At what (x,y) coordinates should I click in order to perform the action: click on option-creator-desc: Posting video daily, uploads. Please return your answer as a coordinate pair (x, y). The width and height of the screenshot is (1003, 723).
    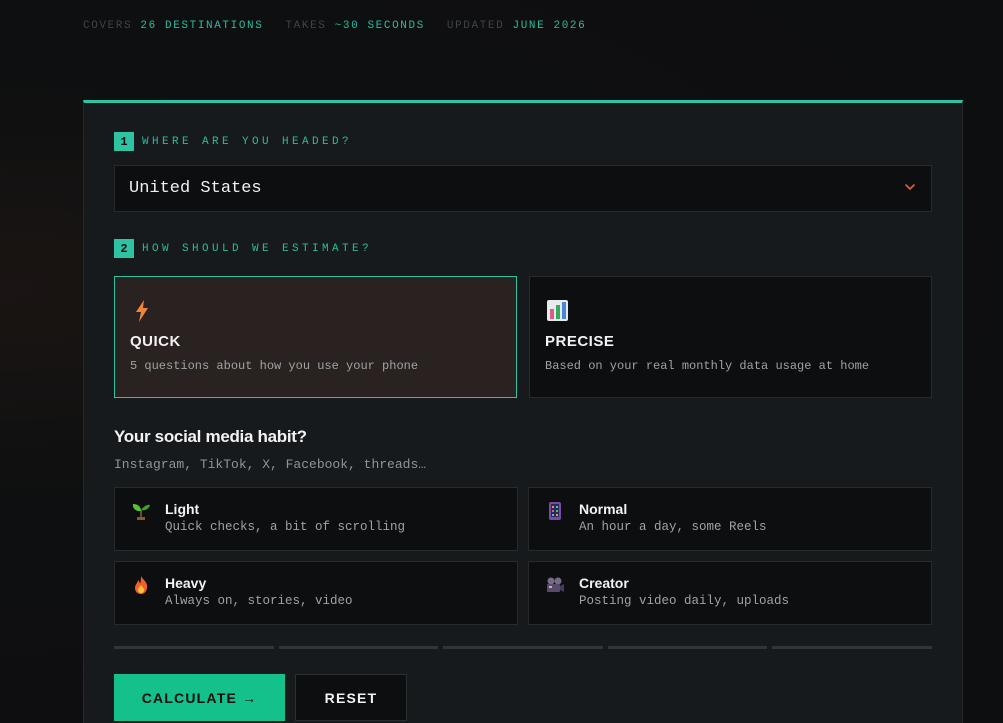
    Looking at the image, I should click on (684, 601).